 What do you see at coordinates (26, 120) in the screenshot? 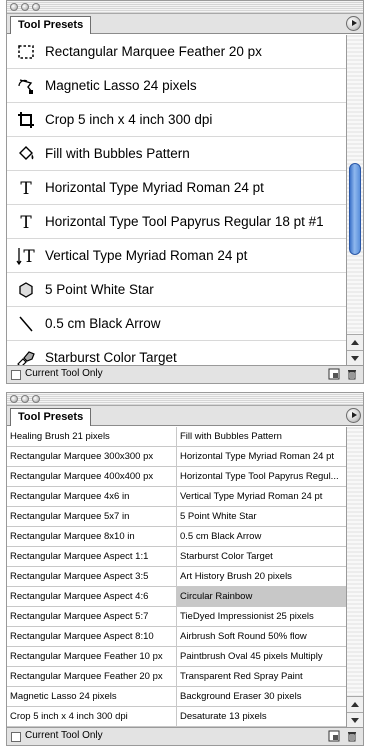
I see `crop-icon` at bounding box center [26, 120].